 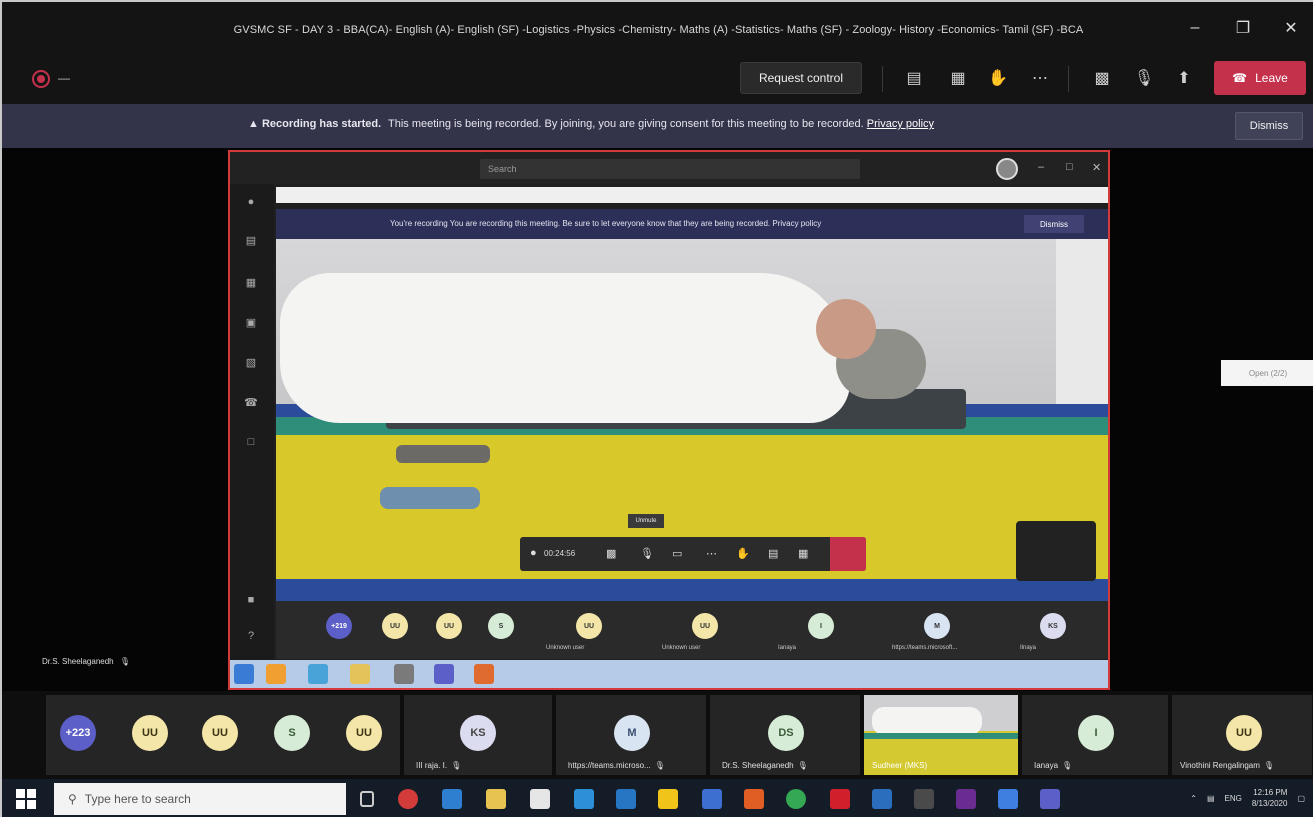 What do you see at coordinates (743, 554) in the screenshot?
I see `shared-hand-icon: ✋` at bounding box center [743, 554].